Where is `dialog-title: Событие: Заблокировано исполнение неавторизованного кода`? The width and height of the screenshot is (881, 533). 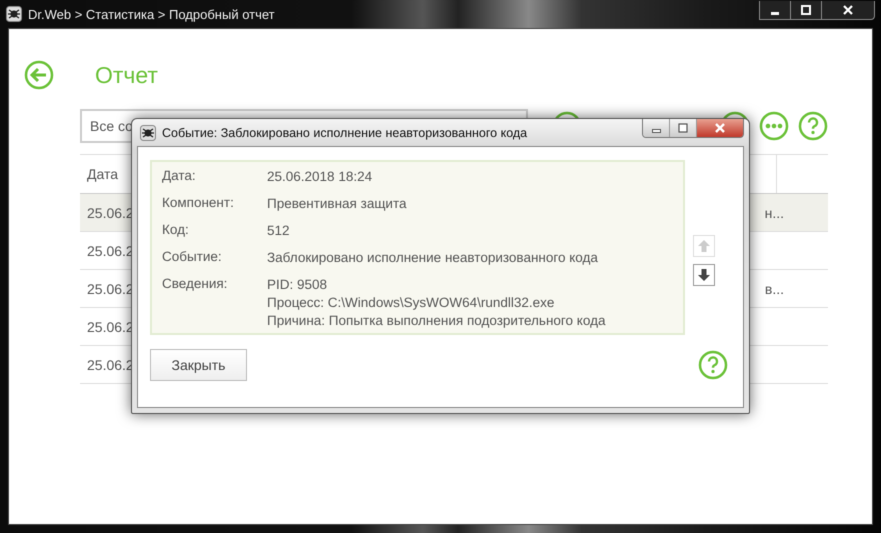 dialog-title: Событие: Заблокировано исполнение неавторизованного кода is located at coordinates (345, 133).